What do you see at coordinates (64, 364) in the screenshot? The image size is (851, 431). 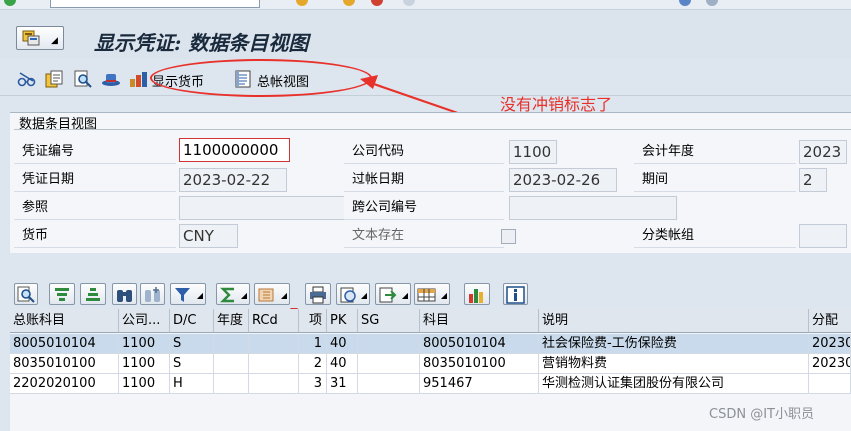 I see `cell-gl-account: 8035010100` at bounding box center [64, 364].